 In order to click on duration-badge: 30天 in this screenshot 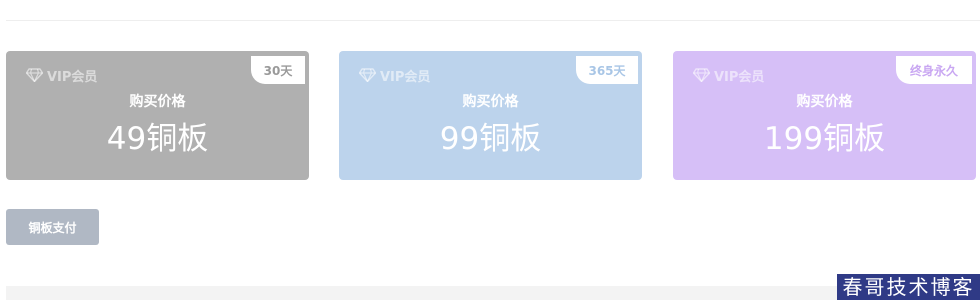, I will do `click(278, 70)`.